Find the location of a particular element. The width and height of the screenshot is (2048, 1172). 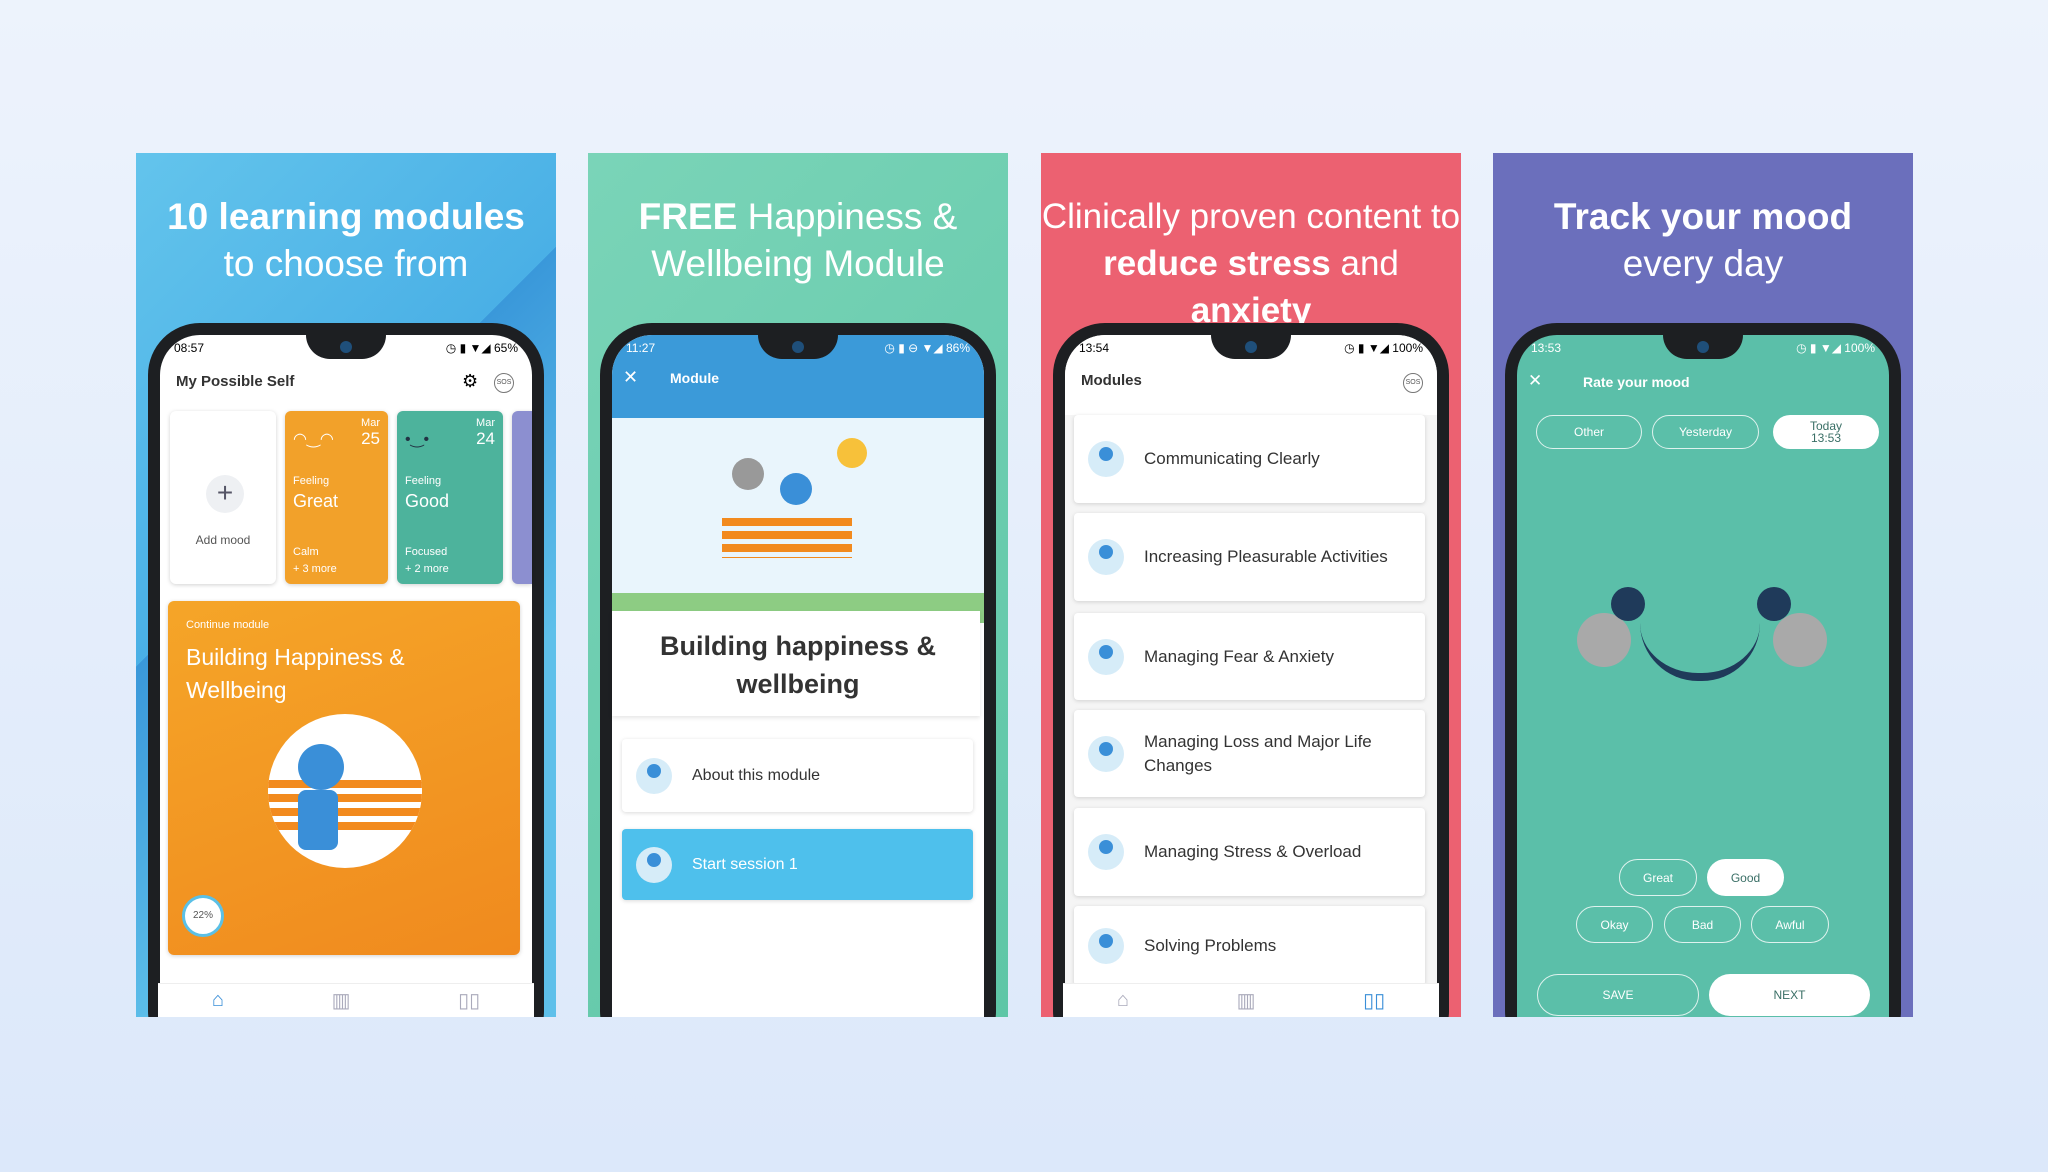

panel-heading: 10 learning modules to choose from is located at coordinates (346, 240).